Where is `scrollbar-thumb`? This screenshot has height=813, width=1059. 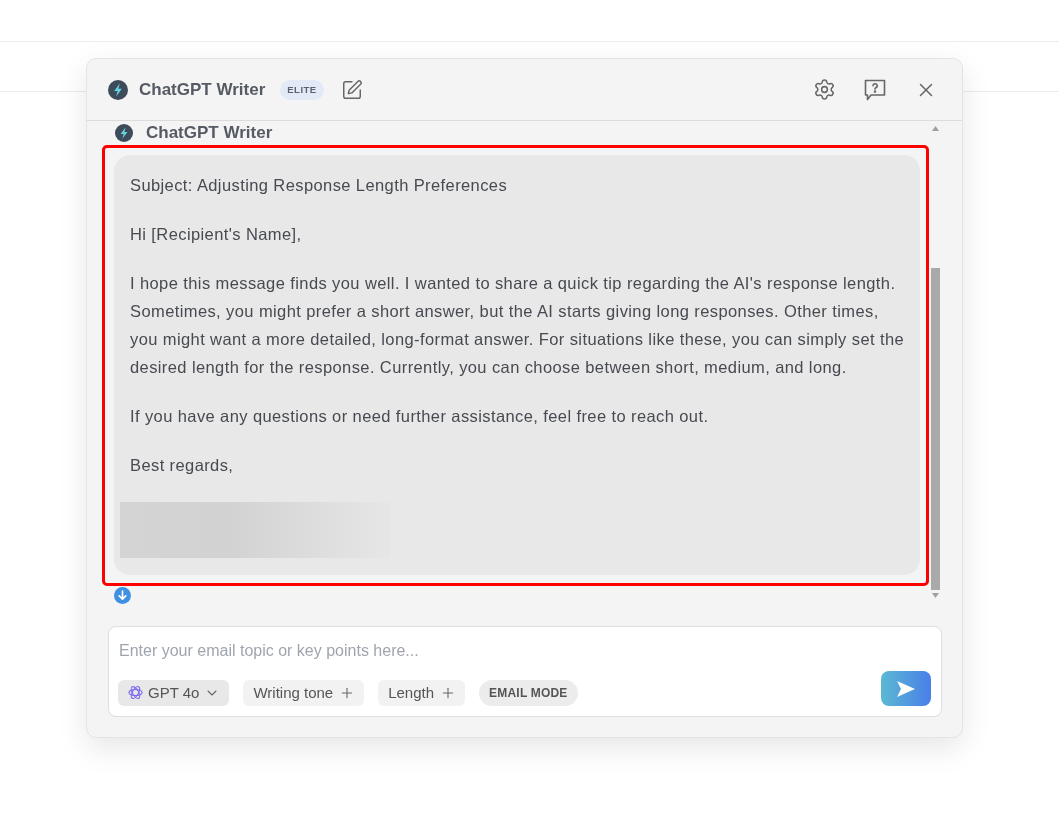 scrollbar-thumb is located at coordinates (935, 429).